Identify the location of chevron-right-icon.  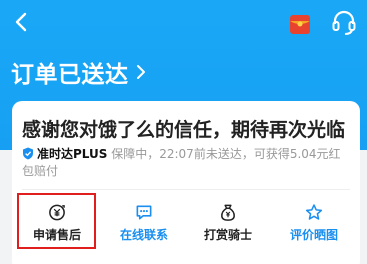
(140, 72).